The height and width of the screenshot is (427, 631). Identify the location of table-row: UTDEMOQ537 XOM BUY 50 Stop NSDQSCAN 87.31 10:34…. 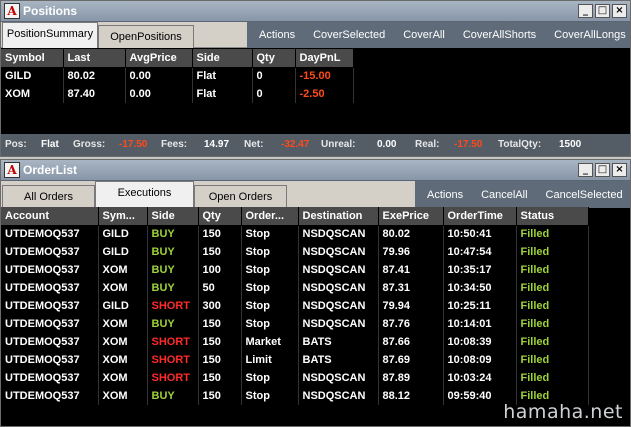
(295, 288).